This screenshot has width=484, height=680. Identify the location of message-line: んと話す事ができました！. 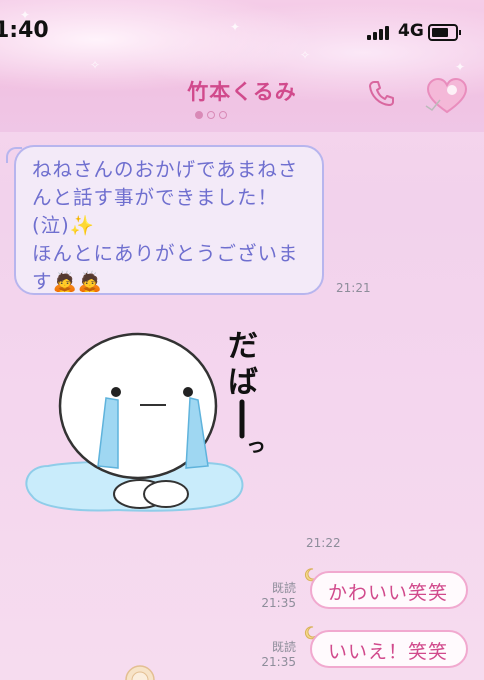
(155, 197).